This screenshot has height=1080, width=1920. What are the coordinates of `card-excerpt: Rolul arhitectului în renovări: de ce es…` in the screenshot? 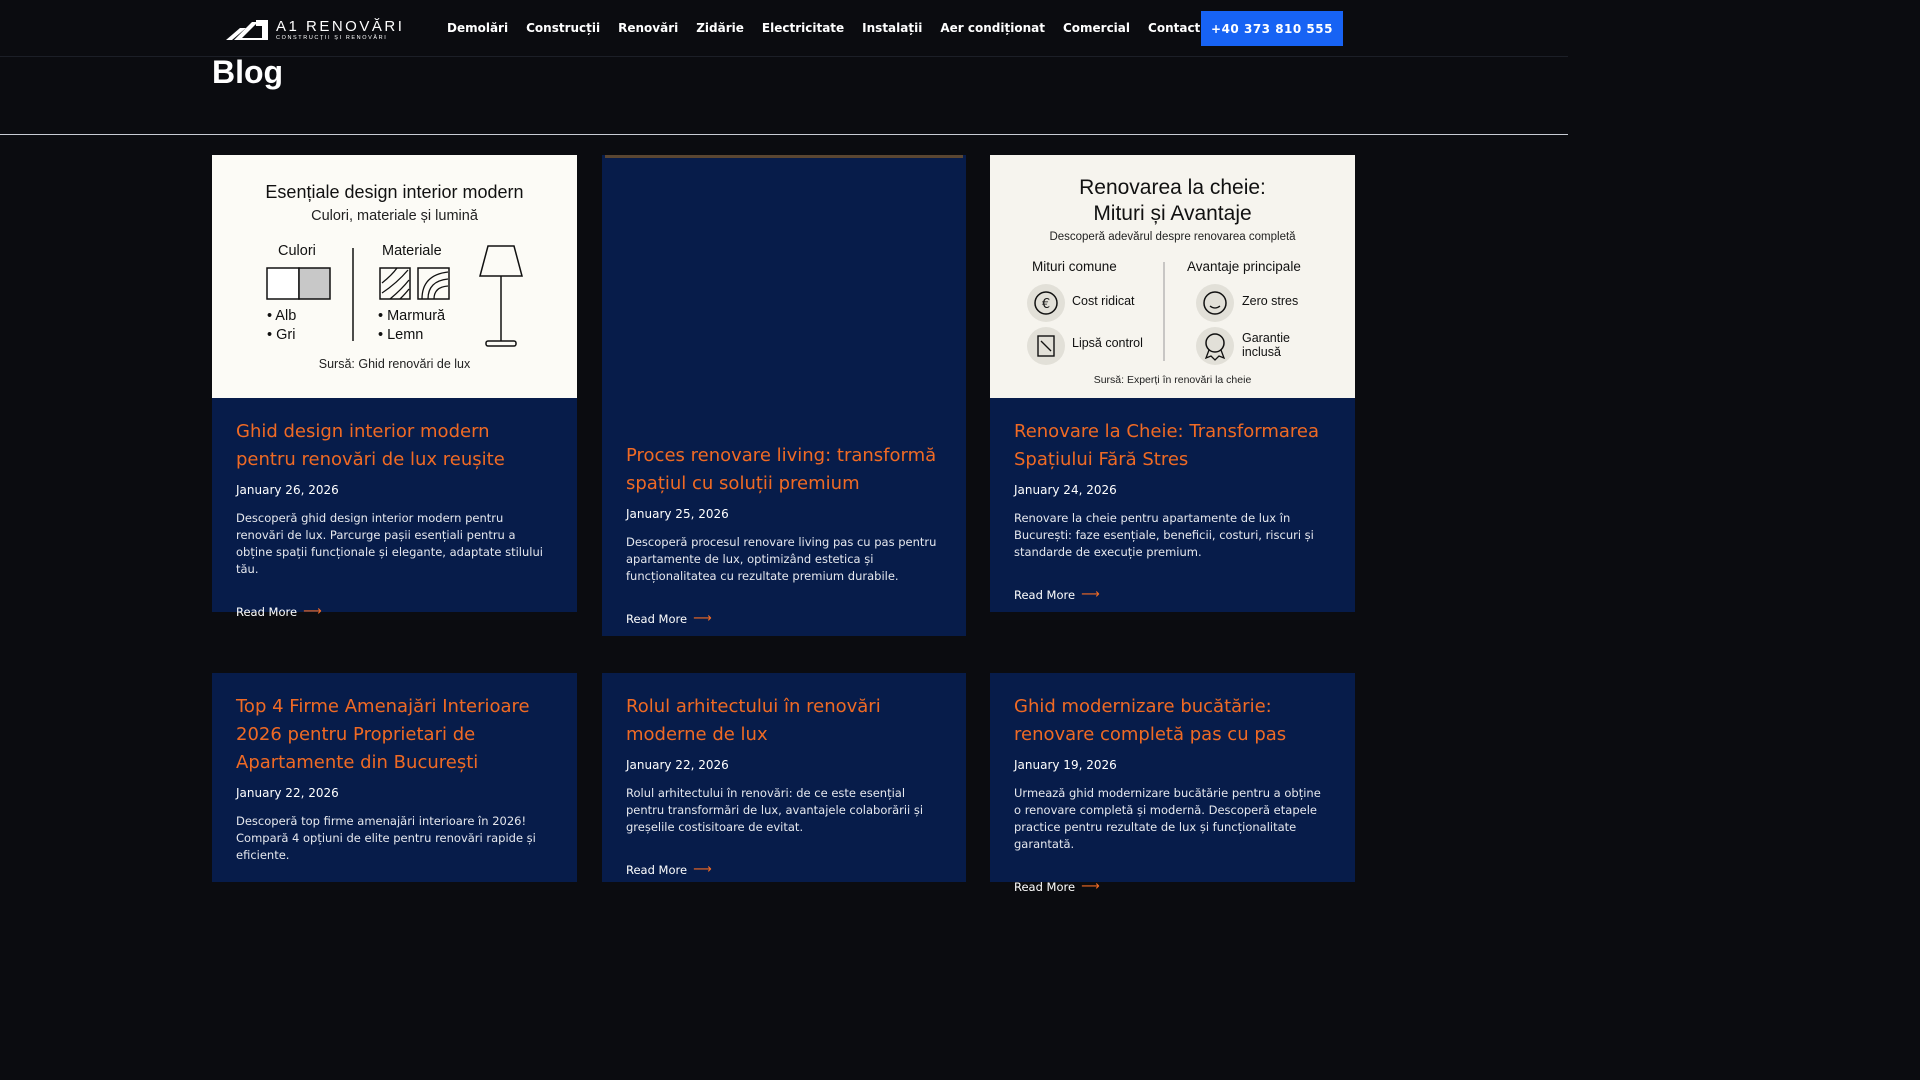 It's located at (775, 810).